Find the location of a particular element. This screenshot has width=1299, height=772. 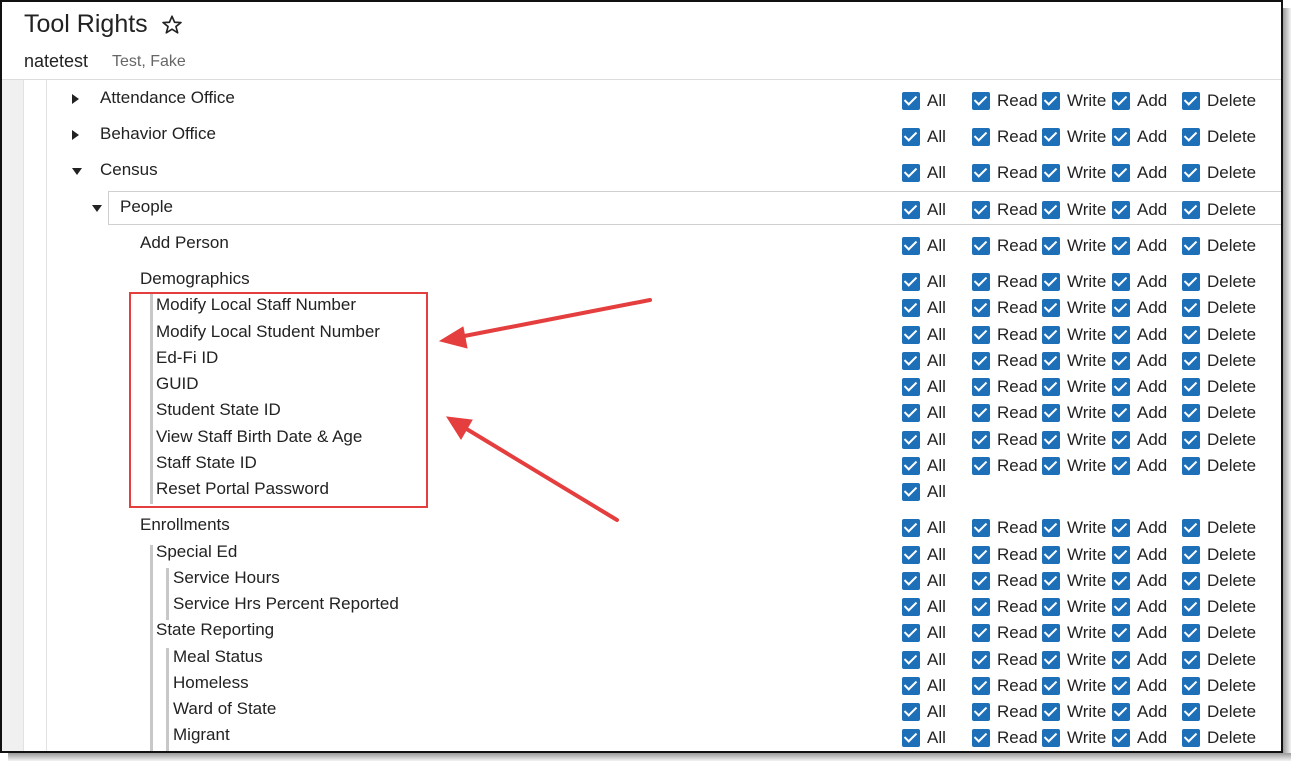

annotation-arrows is located at coordinates (545, 410).